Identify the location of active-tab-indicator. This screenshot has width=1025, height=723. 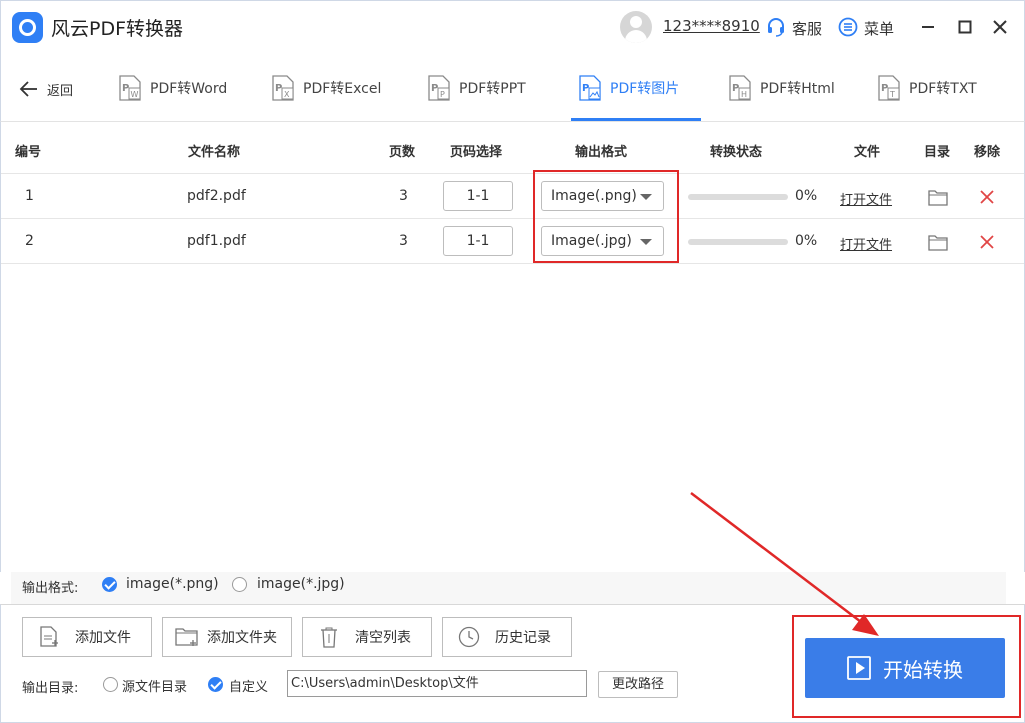
(636, 119).